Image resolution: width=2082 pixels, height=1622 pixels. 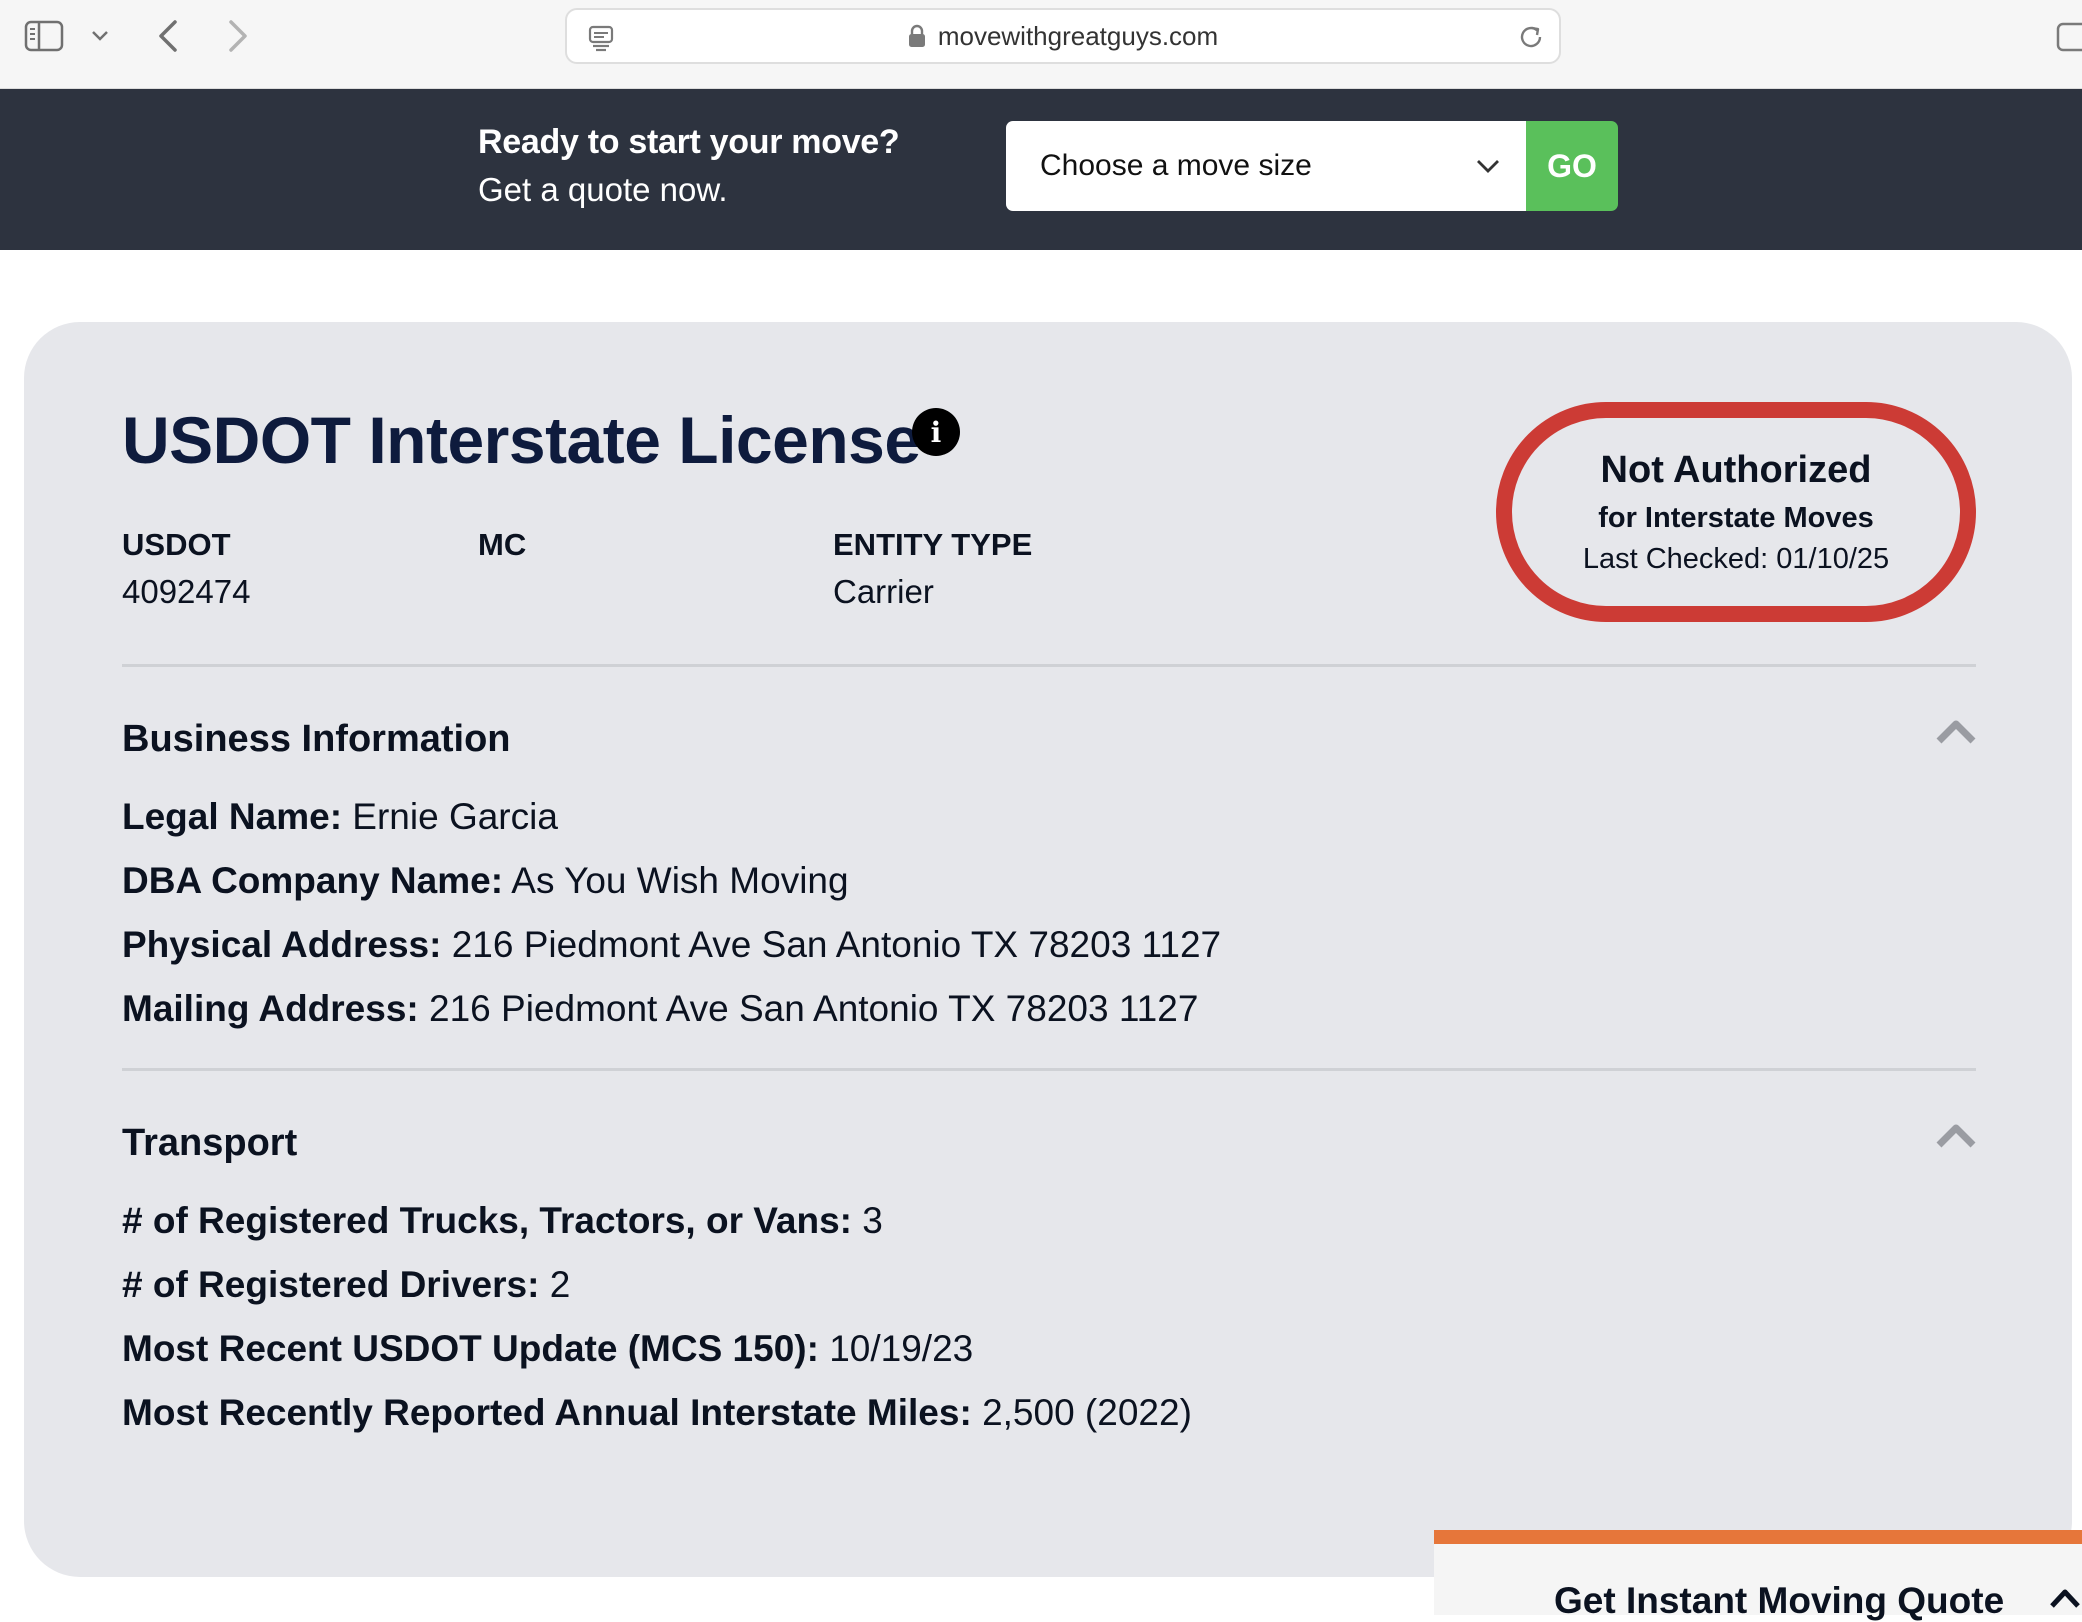 I want to click on business-row-legal-name: Legal Name: Ernie Garcia, so click(x=340, y=816).